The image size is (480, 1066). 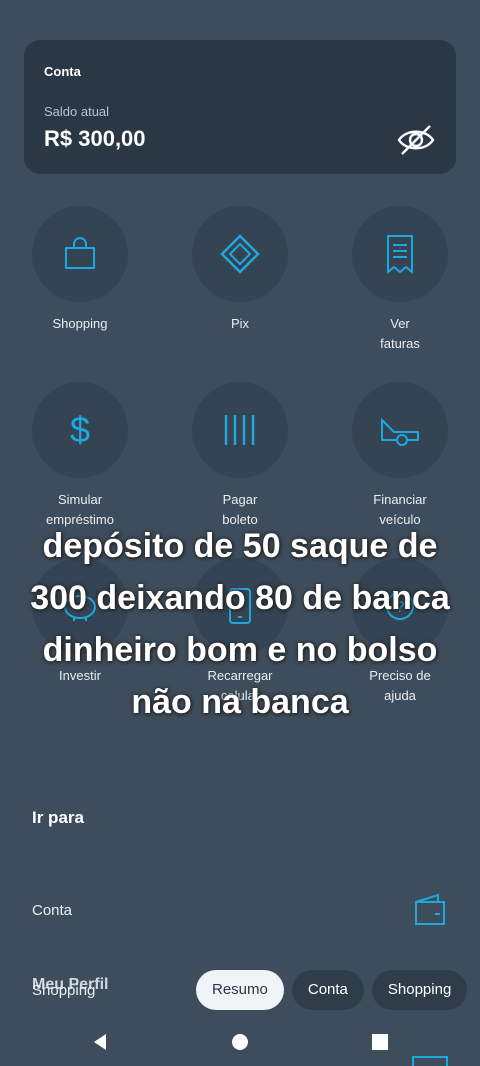 What do you see at coordinates (240, 430) in the screenshot?
I see `barcode-icon` at bounding box center [240, 430].